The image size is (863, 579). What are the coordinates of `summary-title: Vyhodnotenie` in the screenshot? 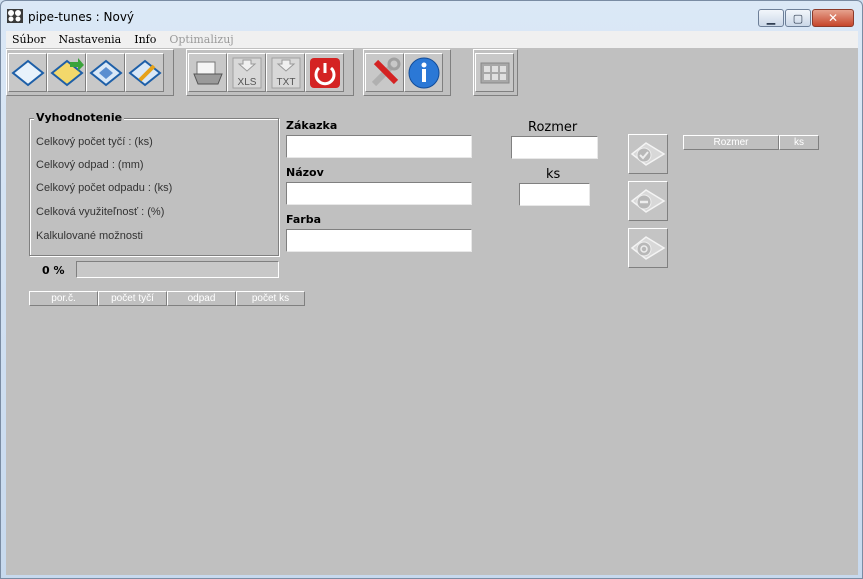 It's located at (79, 117).